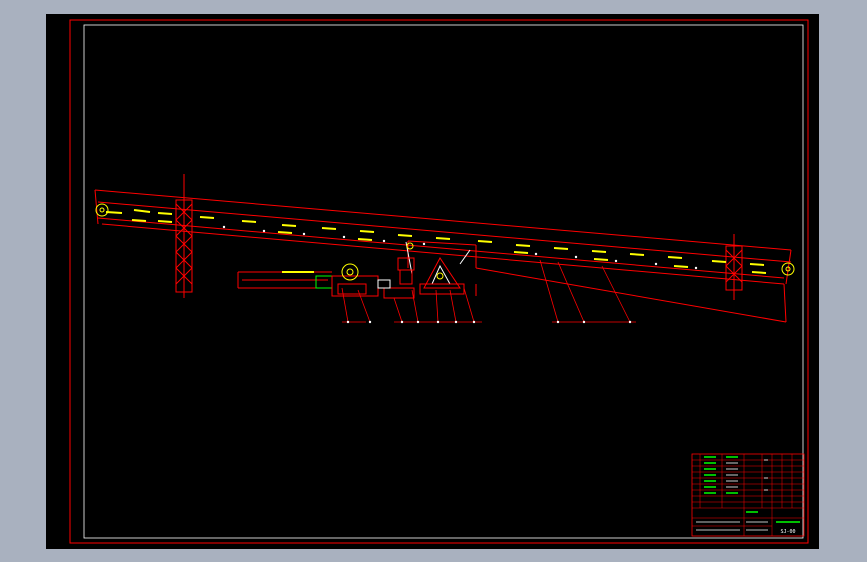 This screenshot has width=867, height=562. Describe the element at coordinates (102, 210) in the screenshot. I see `head-pulley` at that location.